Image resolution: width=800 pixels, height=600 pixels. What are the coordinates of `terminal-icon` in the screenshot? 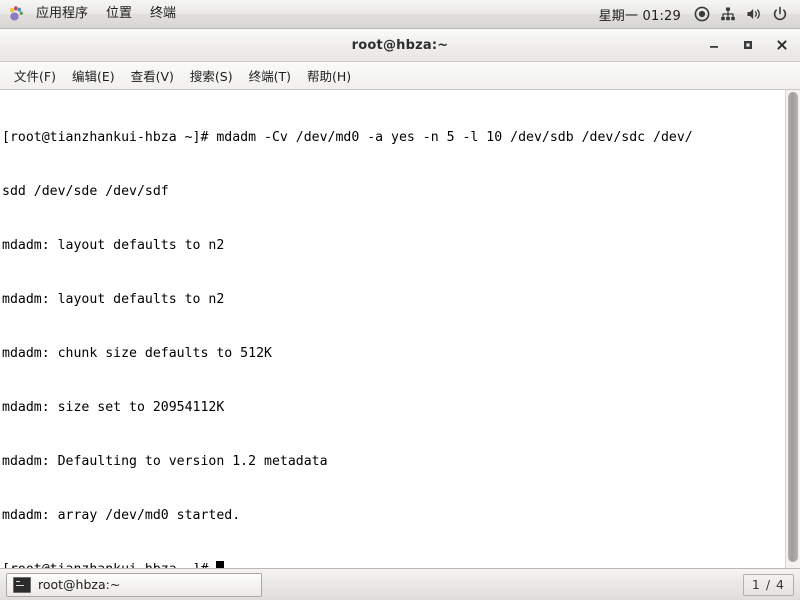 It's located at (22, 584).